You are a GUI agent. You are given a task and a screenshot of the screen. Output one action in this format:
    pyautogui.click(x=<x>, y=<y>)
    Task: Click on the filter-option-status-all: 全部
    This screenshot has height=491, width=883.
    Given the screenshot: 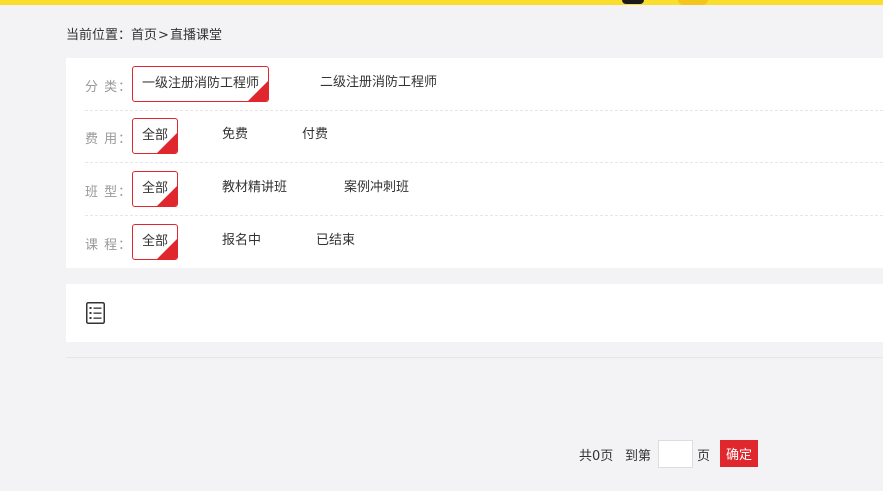 What is the action you would take?
    pyautogui.click(x=155, y=242)
    